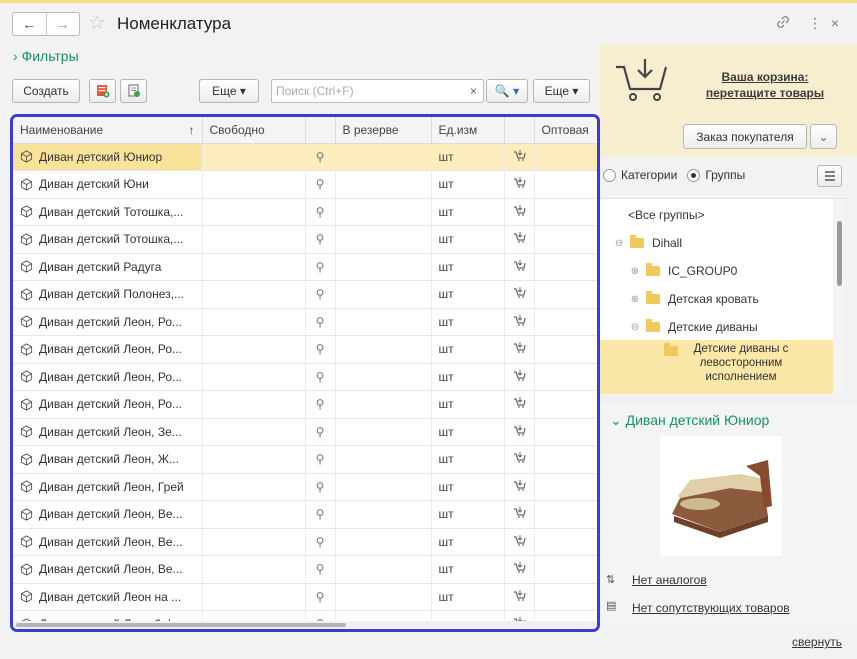  I want to click on table-row: Диван детский Юниор ⚲ шт, so click(305, 157).